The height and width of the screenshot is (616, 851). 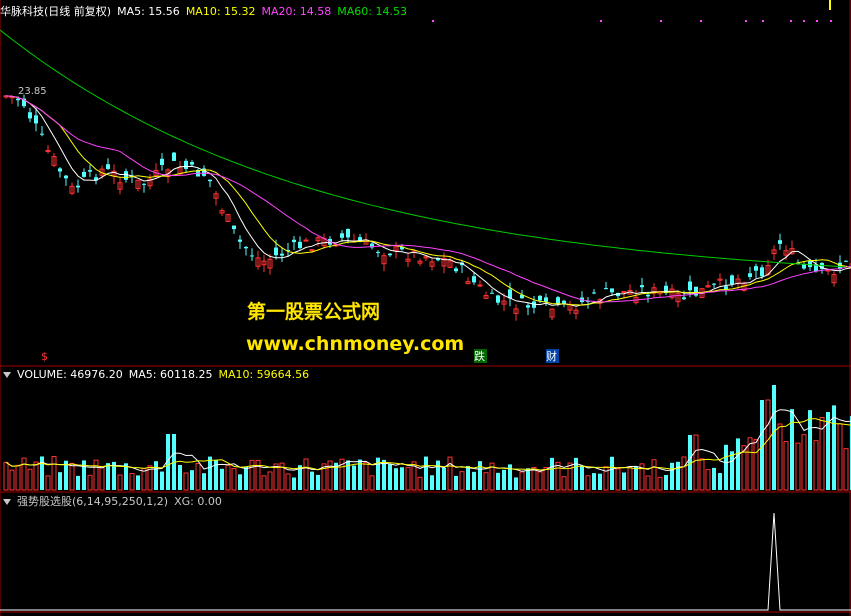 What do you see at coordinates (32, 91) in the screenshot?
I see `high-price-label: 23.85` at bounding box center [32, 91].